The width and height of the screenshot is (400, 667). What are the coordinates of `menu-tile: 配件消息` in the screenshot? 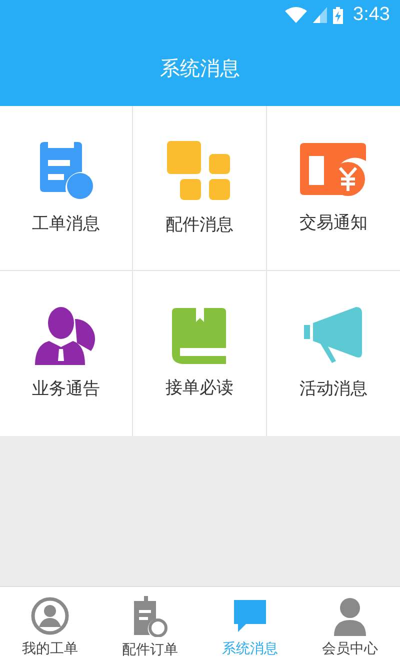 It's located at (200, 188).